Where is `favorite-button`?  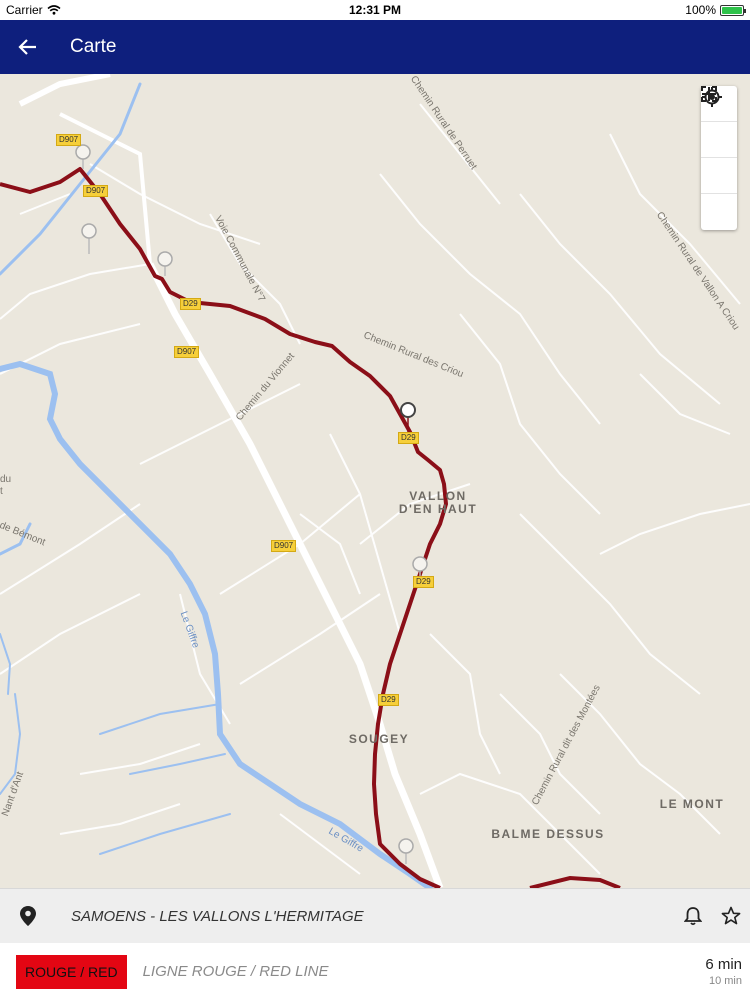
favorite-button is located at coordinates (731, 916).